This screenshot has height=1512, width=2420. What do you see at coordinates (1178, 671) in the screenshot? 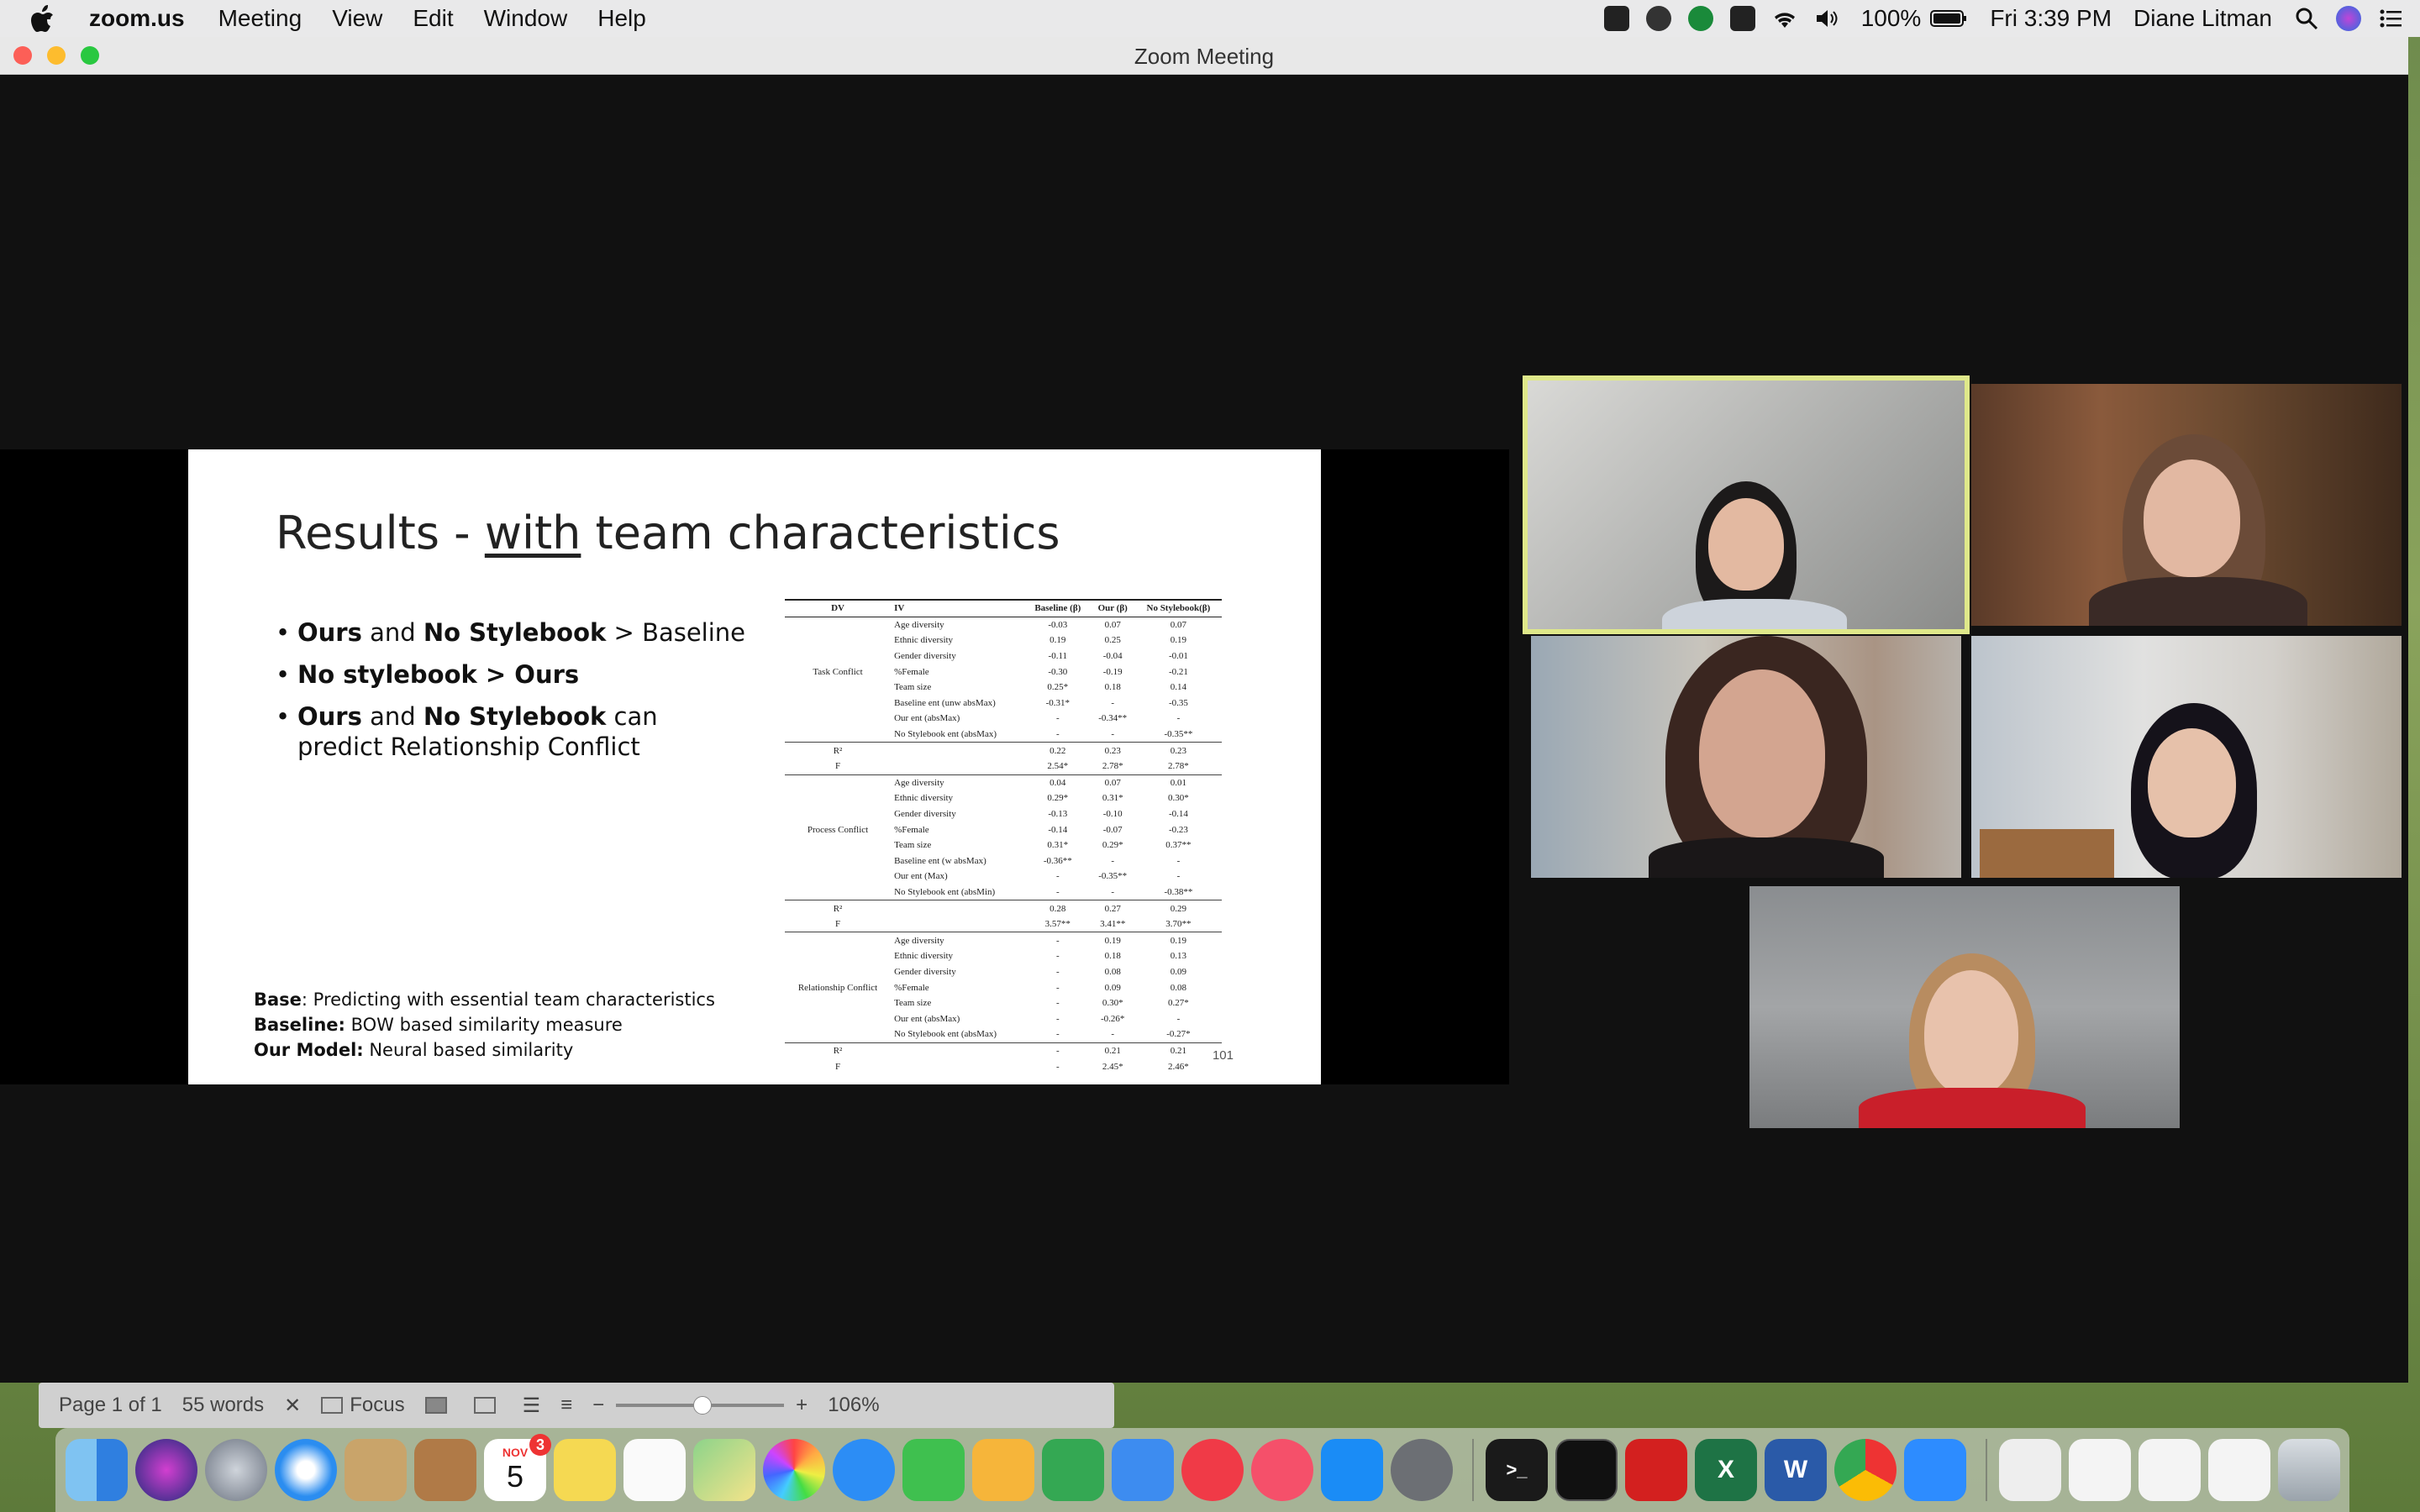
I see `table-cell-value: -0.21` at bounding box center [1178, 671].